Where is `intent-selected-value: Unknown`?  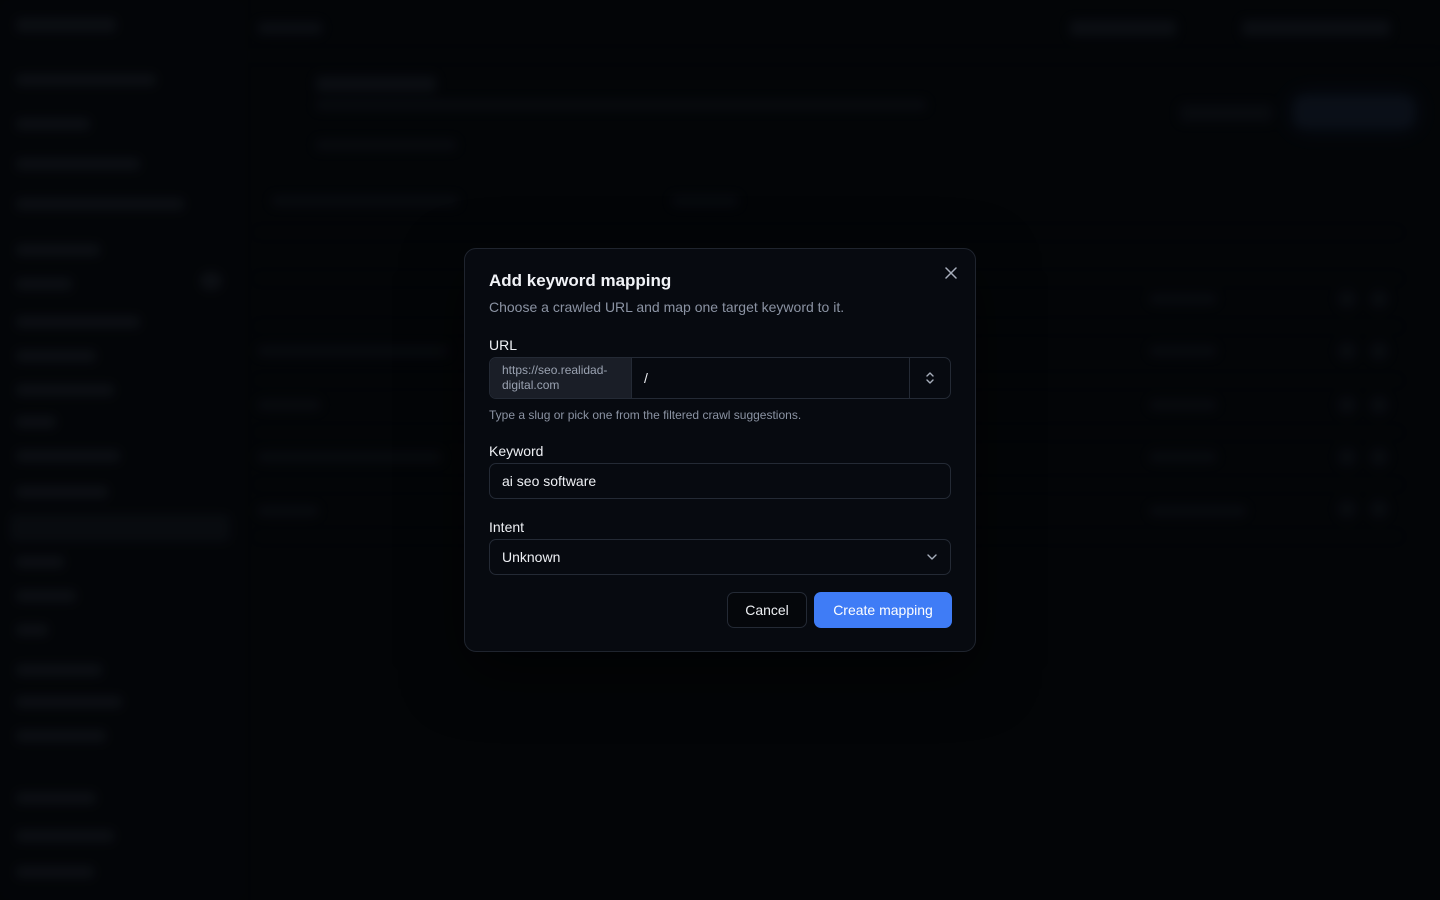 intent-selected-value: Unknown is located at coordinates (531, 557).